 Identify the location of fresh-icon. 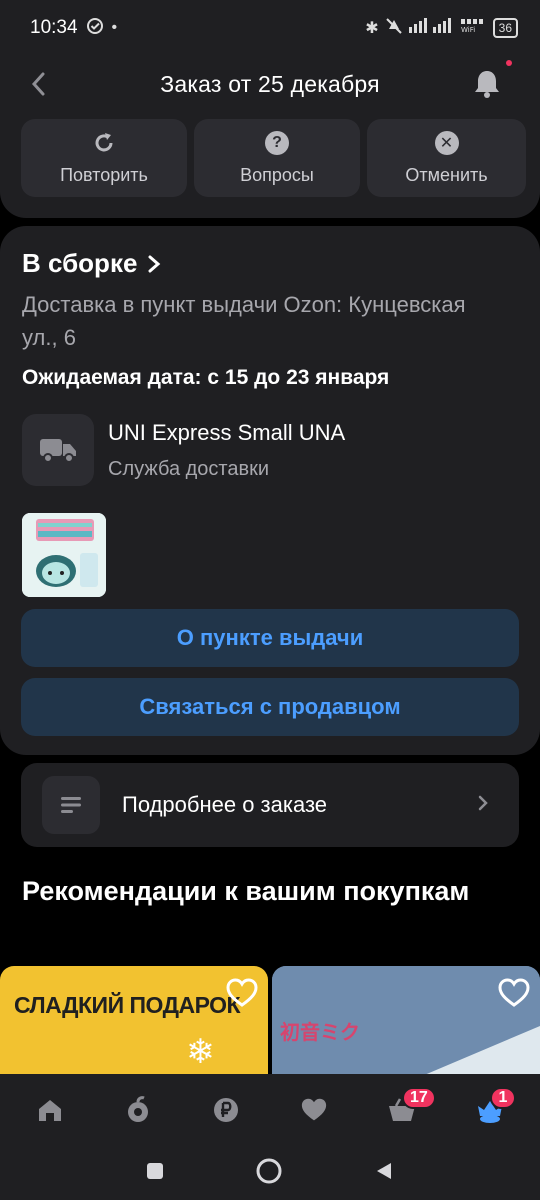
(138, 1109).